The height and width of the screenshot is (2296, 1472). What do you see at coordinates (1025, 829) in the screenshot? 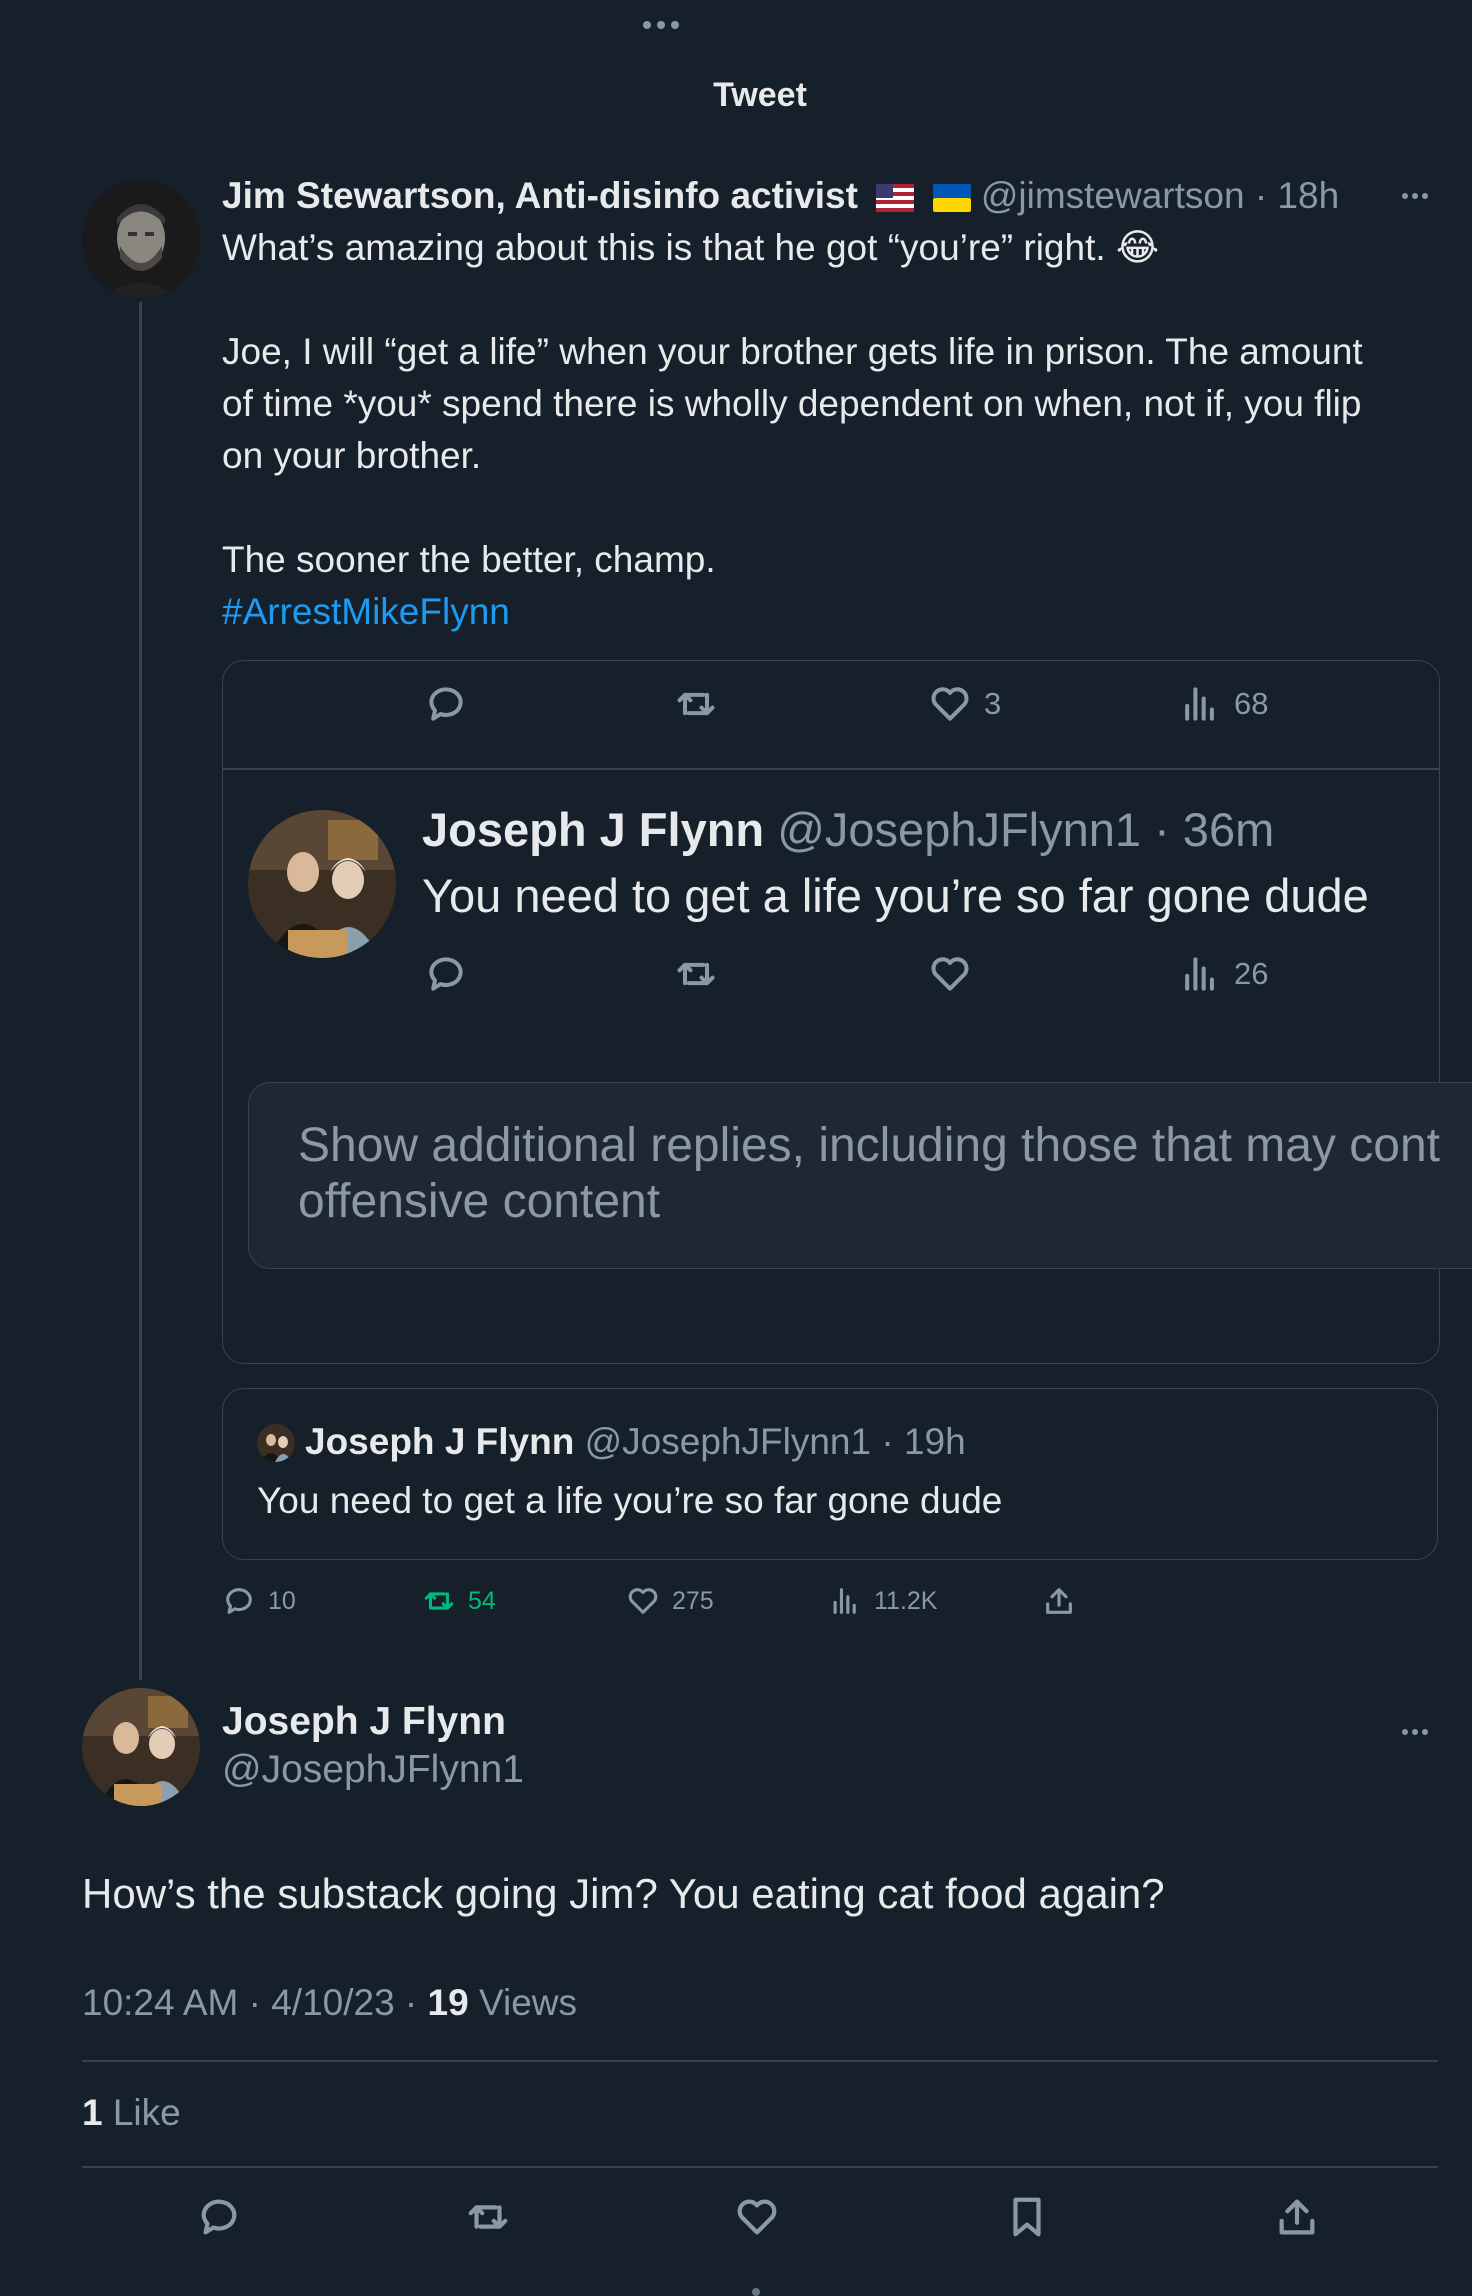
I see `reply-handle-time: @JosephJFlynn1 · 36m` at bounding box center [1025, 829].